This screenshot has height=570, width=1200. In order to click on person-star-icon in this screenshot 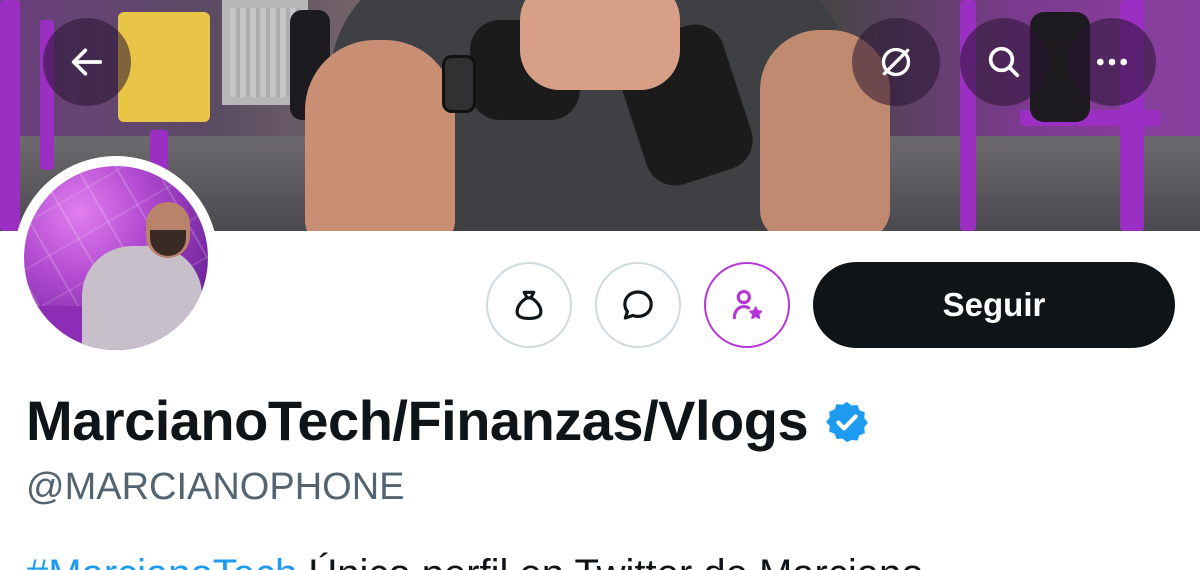, I will do `click(747, 304)`.